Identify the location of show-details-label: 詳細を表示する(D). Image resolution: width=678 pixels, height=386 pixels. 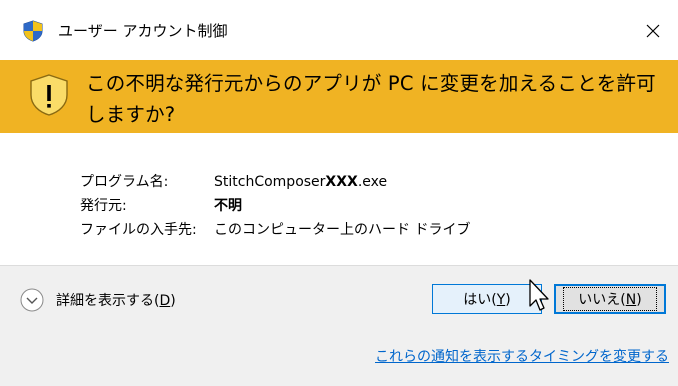
(116, 301).